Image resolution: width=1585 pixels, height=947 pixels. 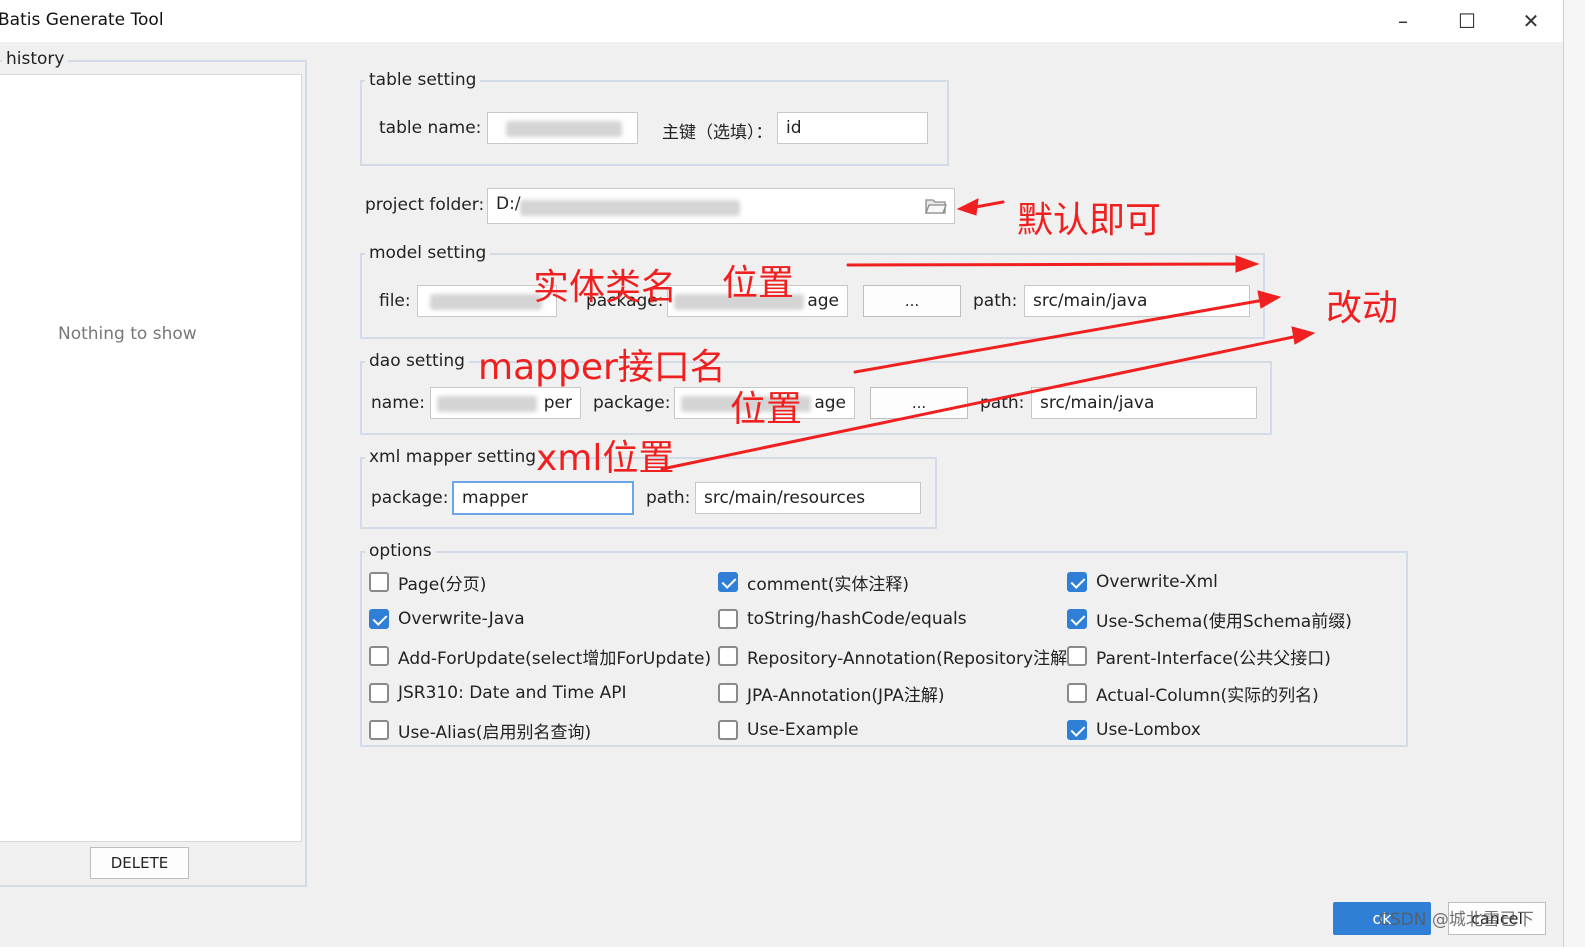 I want to click on table-name-input, so click(x=562, y=128).